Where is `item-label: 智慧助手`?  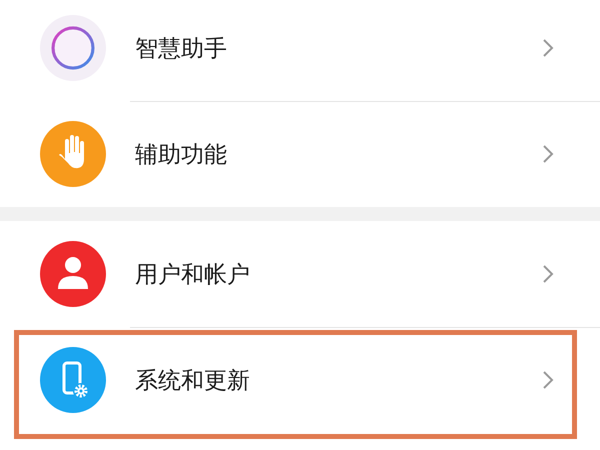 item-label: 智慧助手 is located at coordinates (181, 49).